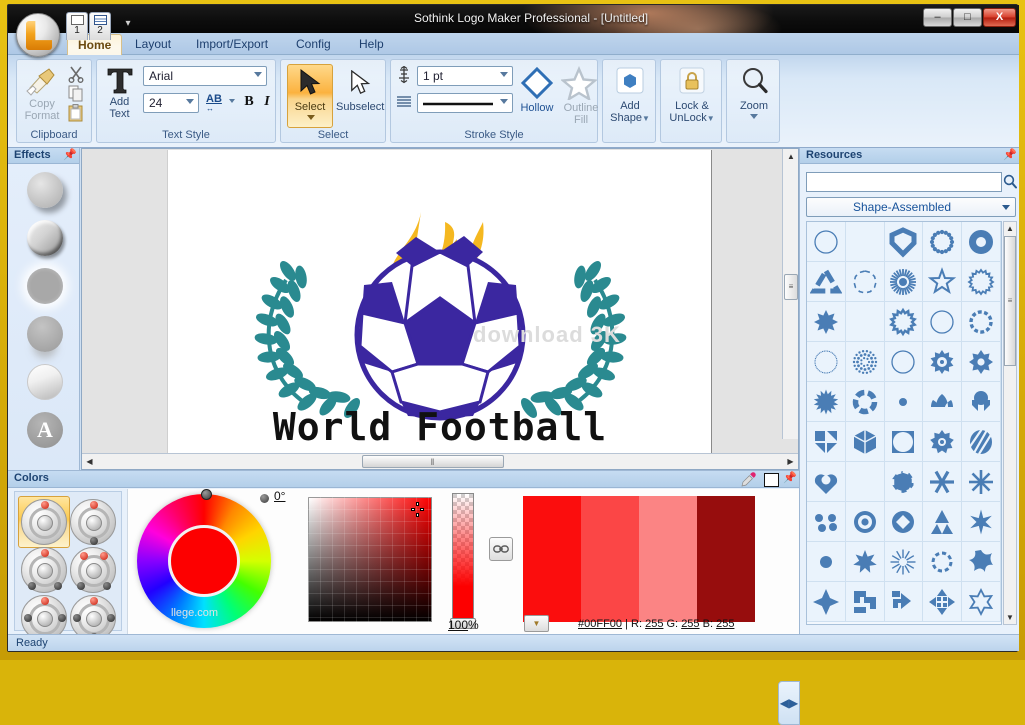 The width and height of the screenshot is (1025, 725). Describe the element at coordinates (691, 101) in the screenshot. I see `ribbon-group-lock: Lock & UnLock▼` at that location.